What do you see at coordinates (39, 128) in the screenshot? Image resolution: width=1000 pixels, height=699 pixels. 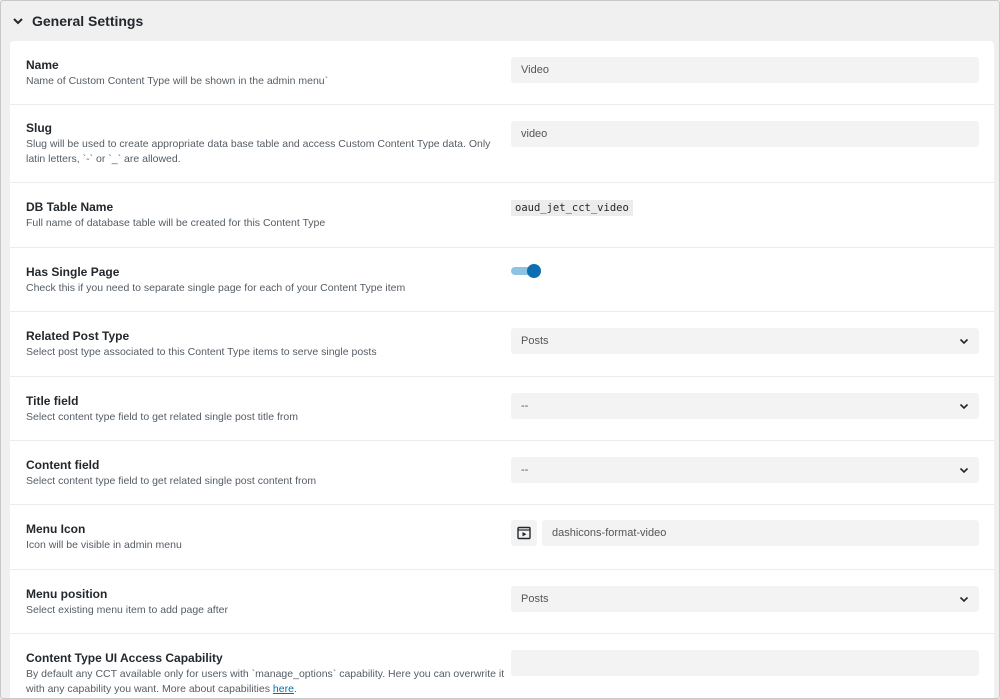 I see `slug-label: Slug` at bounding box center [39, 128].